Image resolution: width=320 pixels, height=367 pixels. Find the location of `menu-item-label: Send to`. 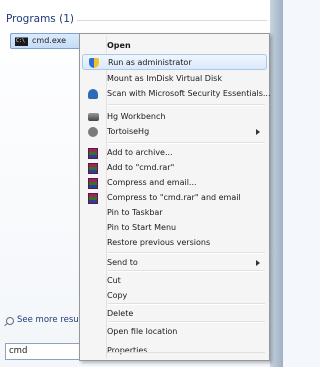

menu-item-label: Send to is located at coordinates (122, 262).